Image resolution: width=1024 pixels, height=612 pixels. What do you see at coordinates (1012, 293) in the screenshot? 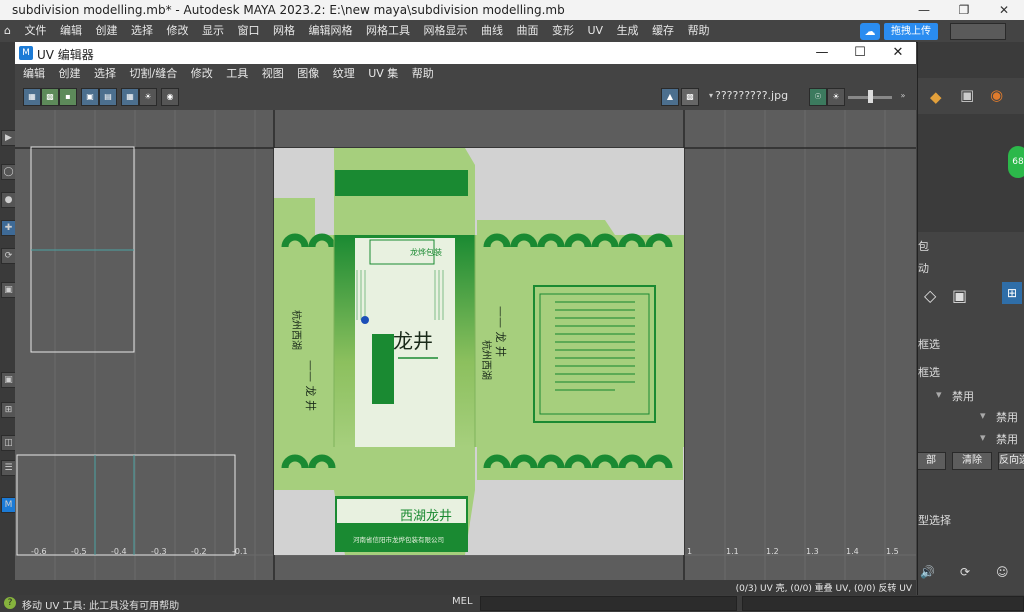
I see `uv-shell-icon: ⊞` at bounding box center [1012, 293].